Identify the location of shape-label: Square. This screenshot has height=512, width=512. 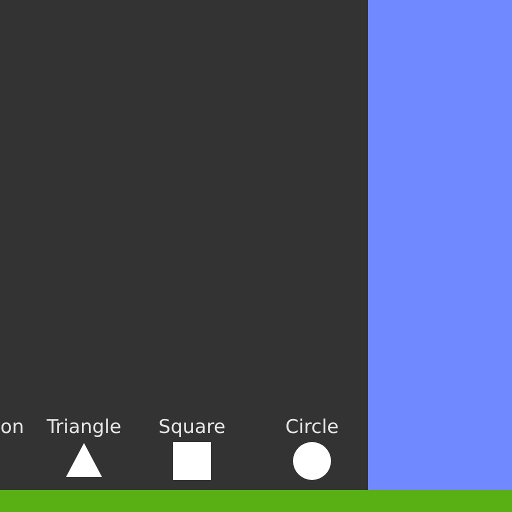
(192, 427).